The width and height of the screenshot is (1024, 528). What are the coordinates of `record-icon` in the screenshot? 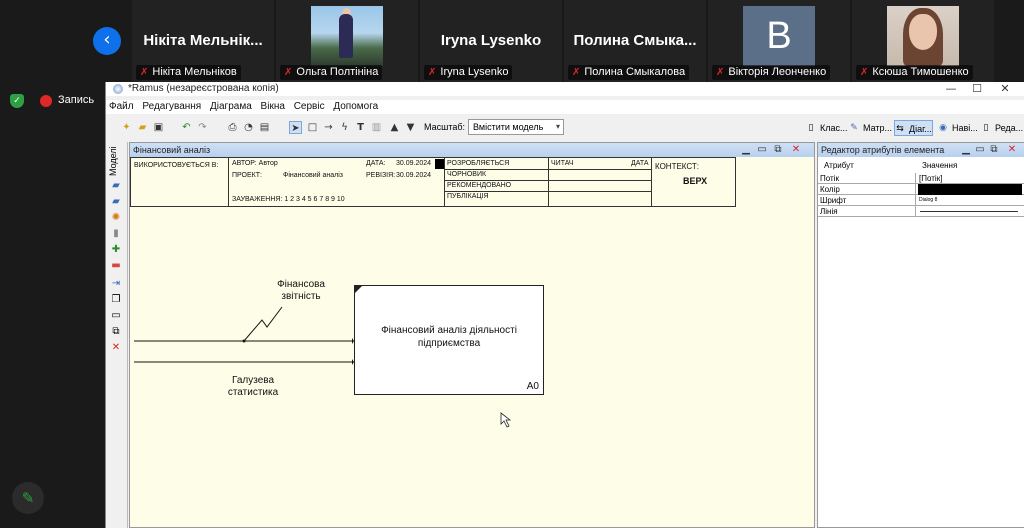 It's located at (46, 101).